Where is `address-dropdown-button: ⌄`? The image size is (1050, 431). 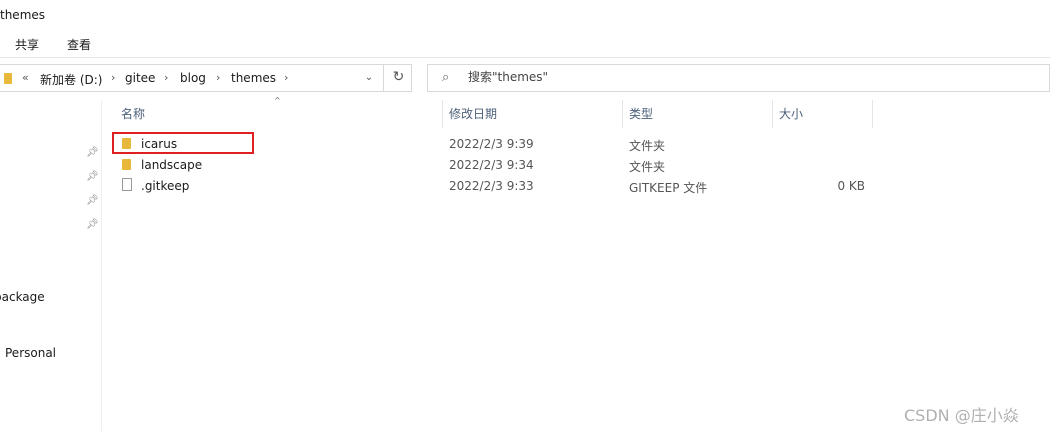
address-dropdown-button: ⌄ is located at coordinates (369, 78).